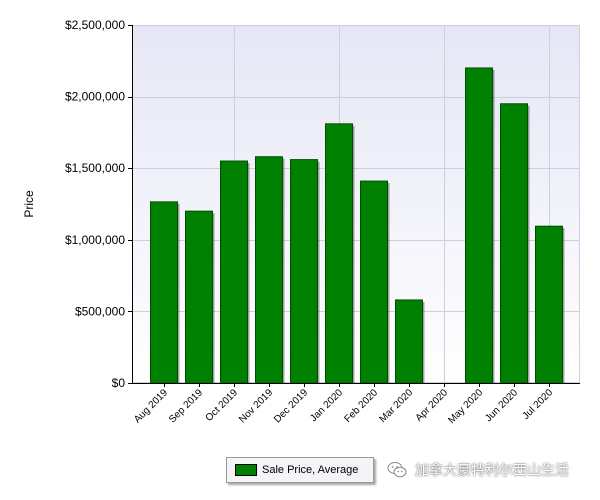  I want to click on bar-jul-2020, so click(549, 304).